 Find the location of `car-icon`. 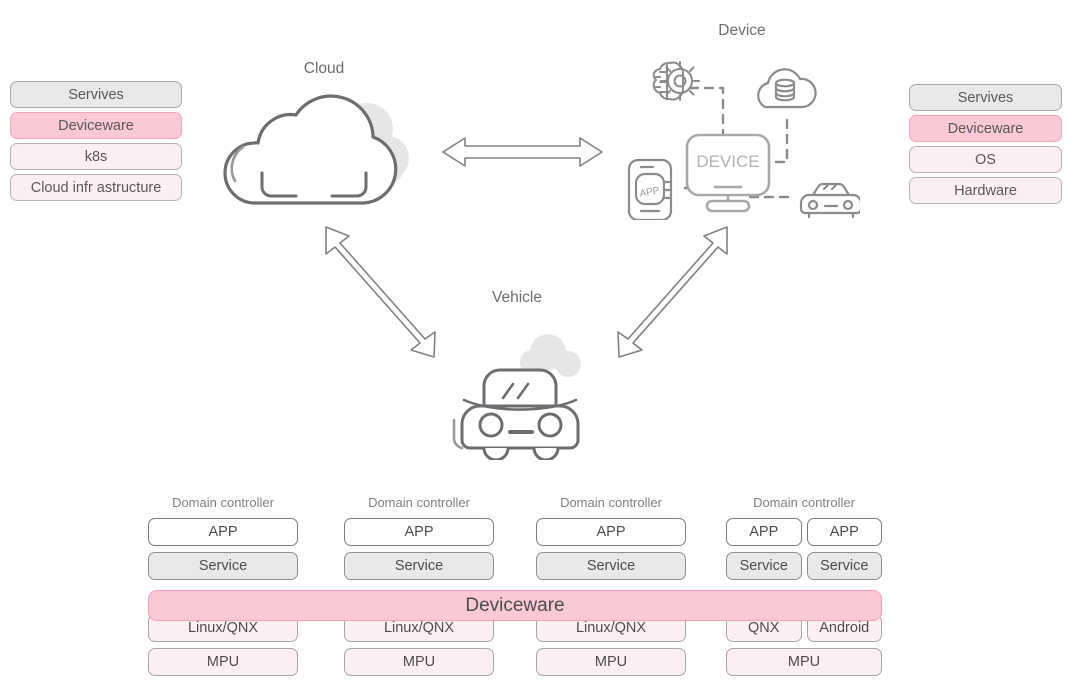

car-icon is located at coordinates (831, 200).